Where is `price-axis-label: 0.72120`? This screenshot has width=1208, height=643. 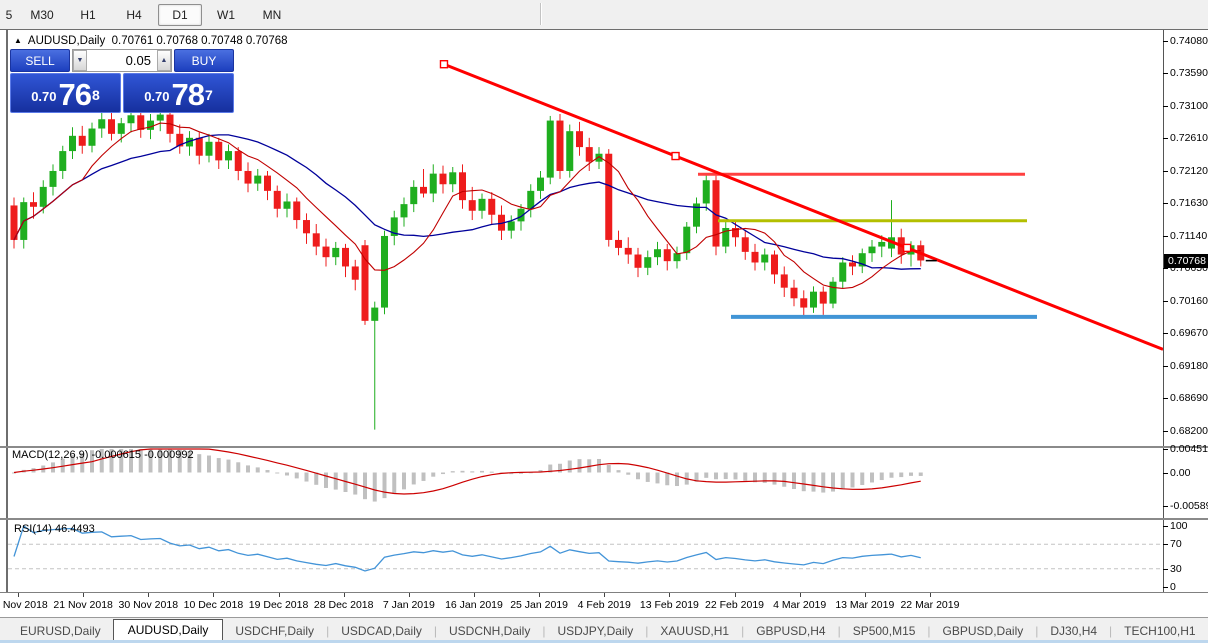
price-axis-label: 0.72120 is located at coordinates (1189, 170).